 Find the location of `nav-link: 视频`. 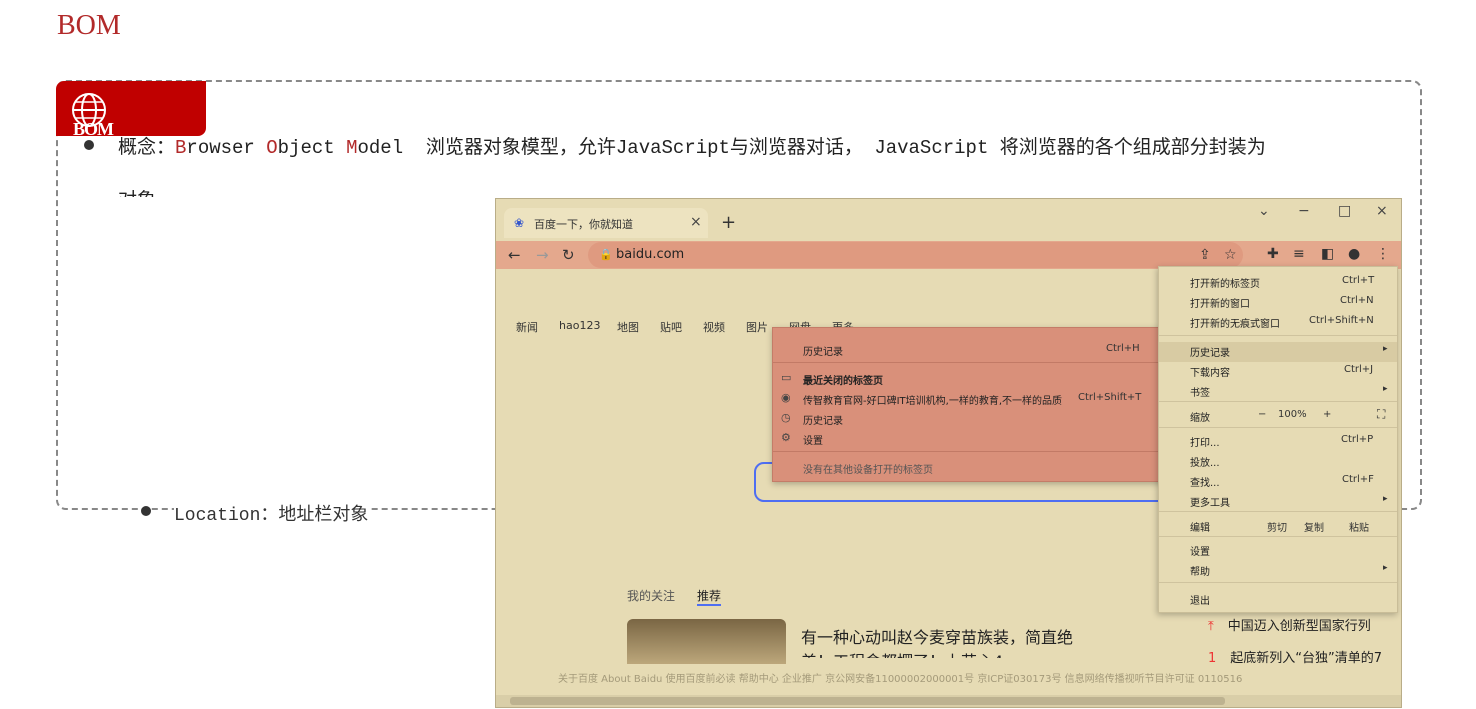

nav-link: 视频 is located at coordinates (714, 327).